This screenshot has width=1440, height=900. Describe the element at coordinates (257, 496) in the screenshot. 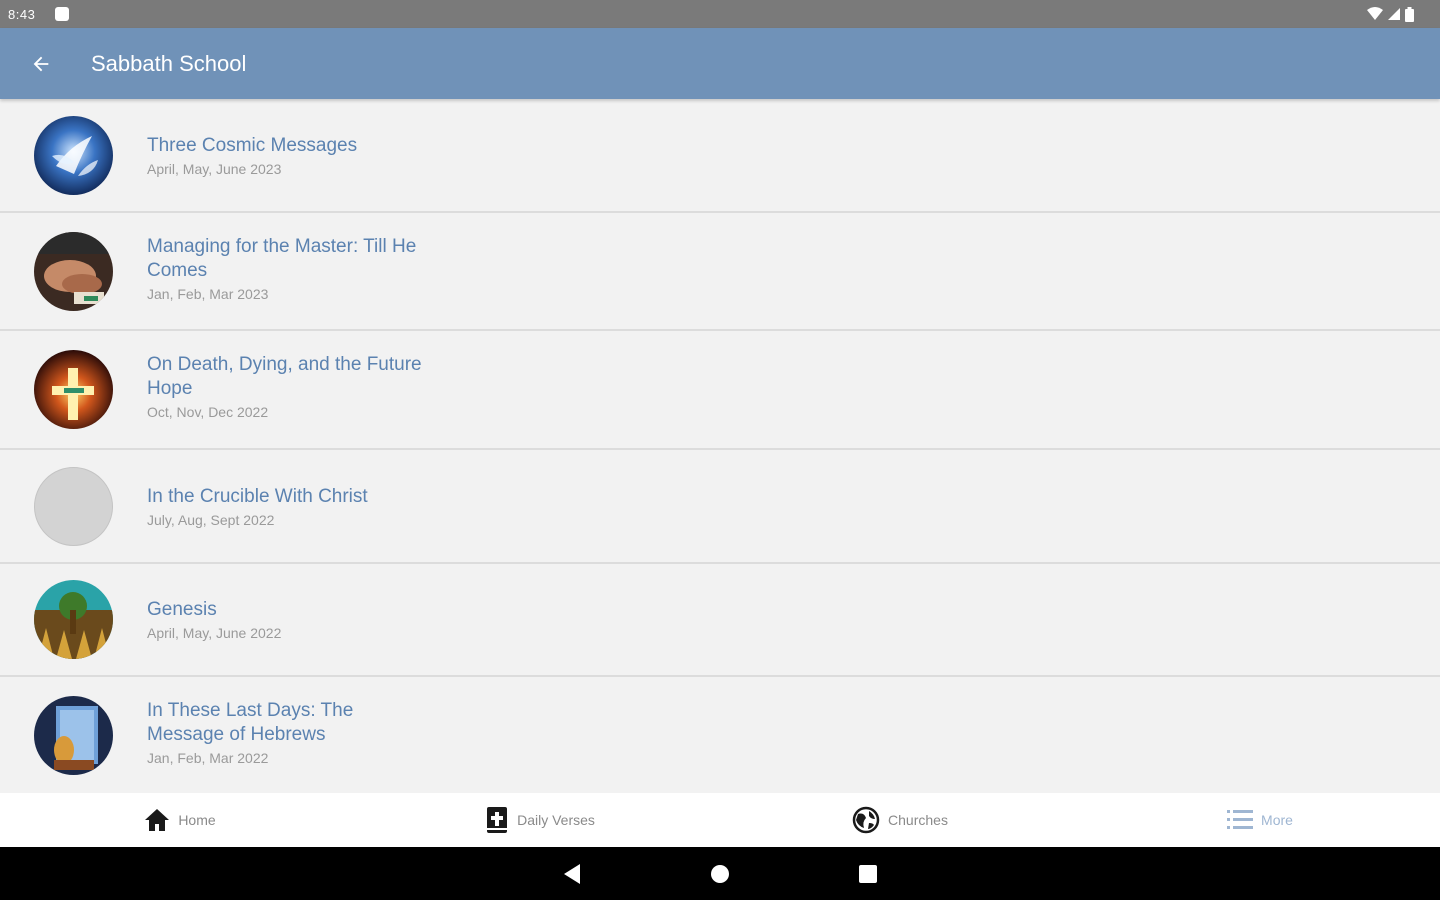

I see `lesson-title: In the Crucible With Christ` at that location.